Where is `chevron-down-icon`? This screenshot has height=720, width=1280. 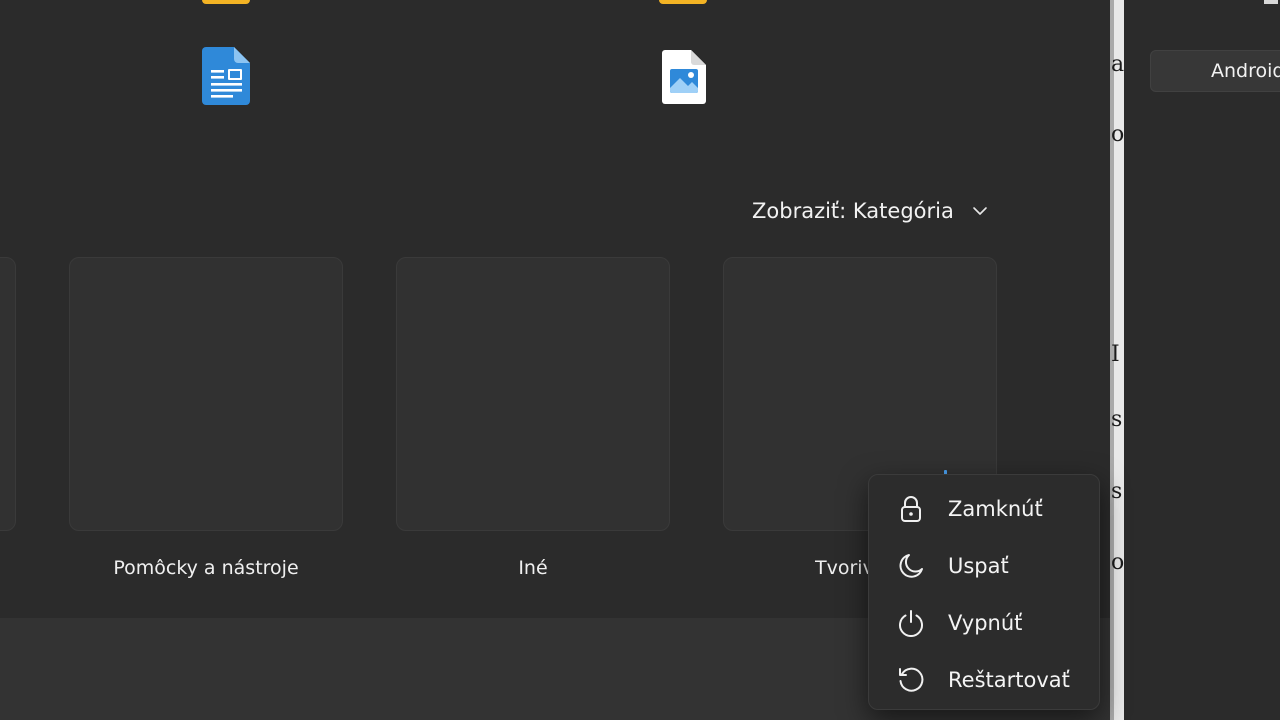
chevron-down-icon is located at coordinates (980, 211).